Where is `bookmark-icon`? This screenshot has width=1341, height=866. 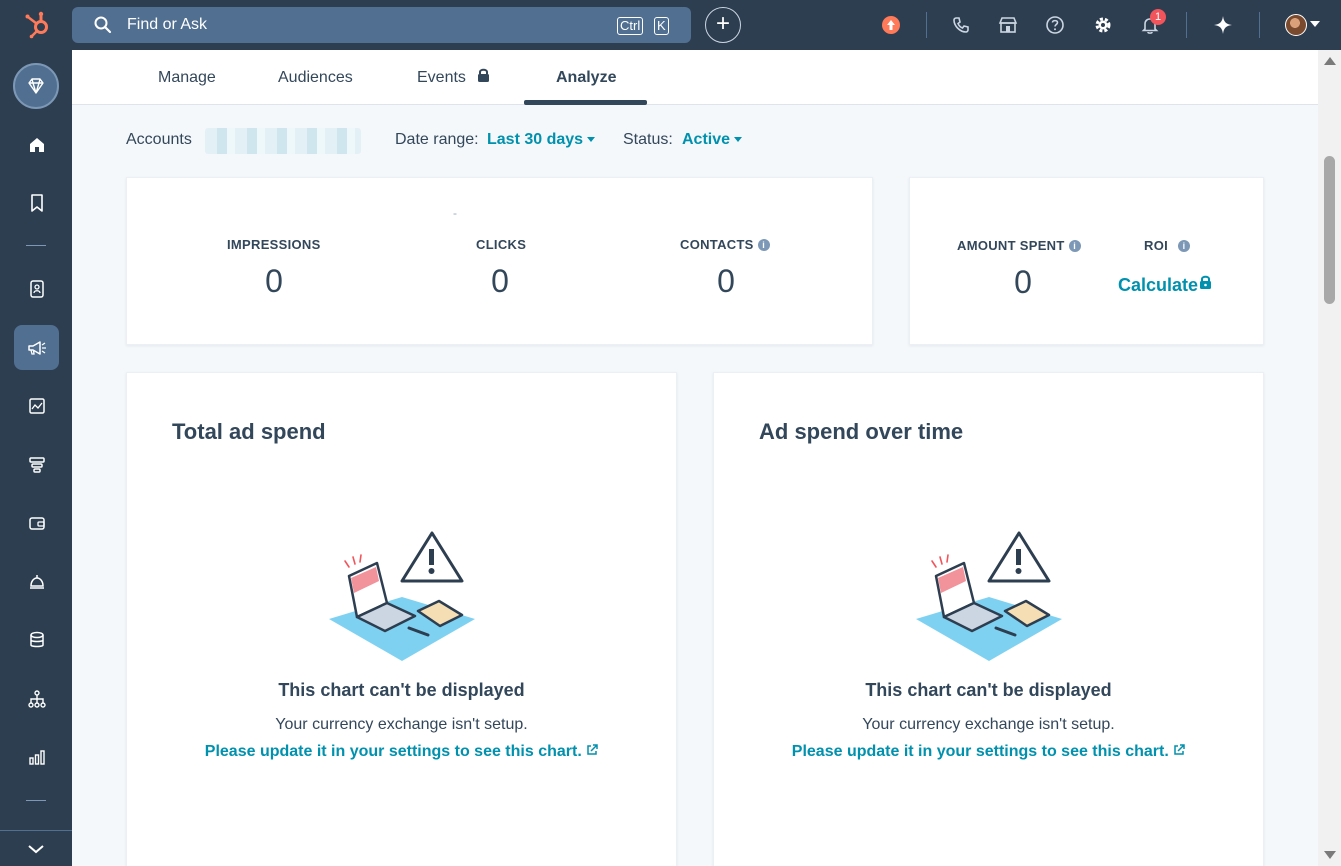
bookmark-icon is located at coordinates (36, 202).